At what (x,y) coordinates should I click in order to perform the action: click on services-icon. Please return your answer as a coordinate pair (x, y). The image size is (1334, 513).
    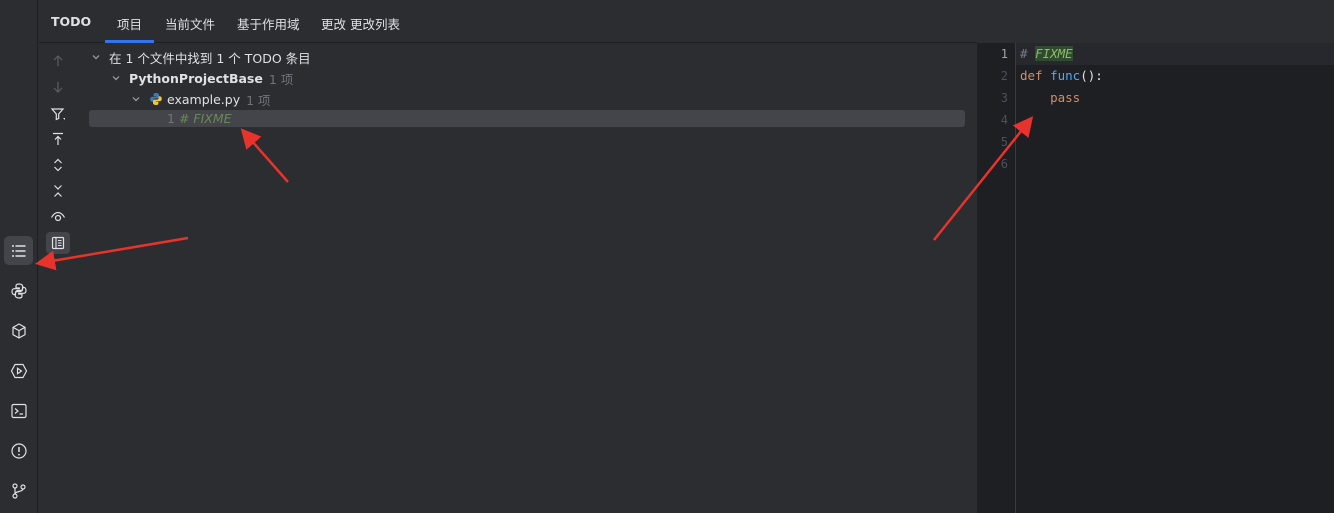
    Looking at the image, I should click on (18, 330).